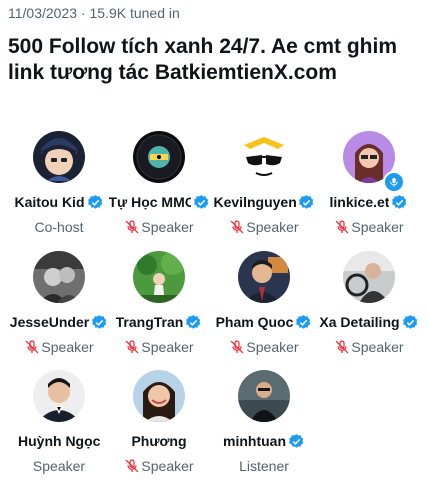 The image size is (429, 484). What do you see at coordinates (159, 186) in the screenshot?
I see `participant-tu-hoc-mmo: Tự Học MMO Speaker` at bounding box center [159, 186].